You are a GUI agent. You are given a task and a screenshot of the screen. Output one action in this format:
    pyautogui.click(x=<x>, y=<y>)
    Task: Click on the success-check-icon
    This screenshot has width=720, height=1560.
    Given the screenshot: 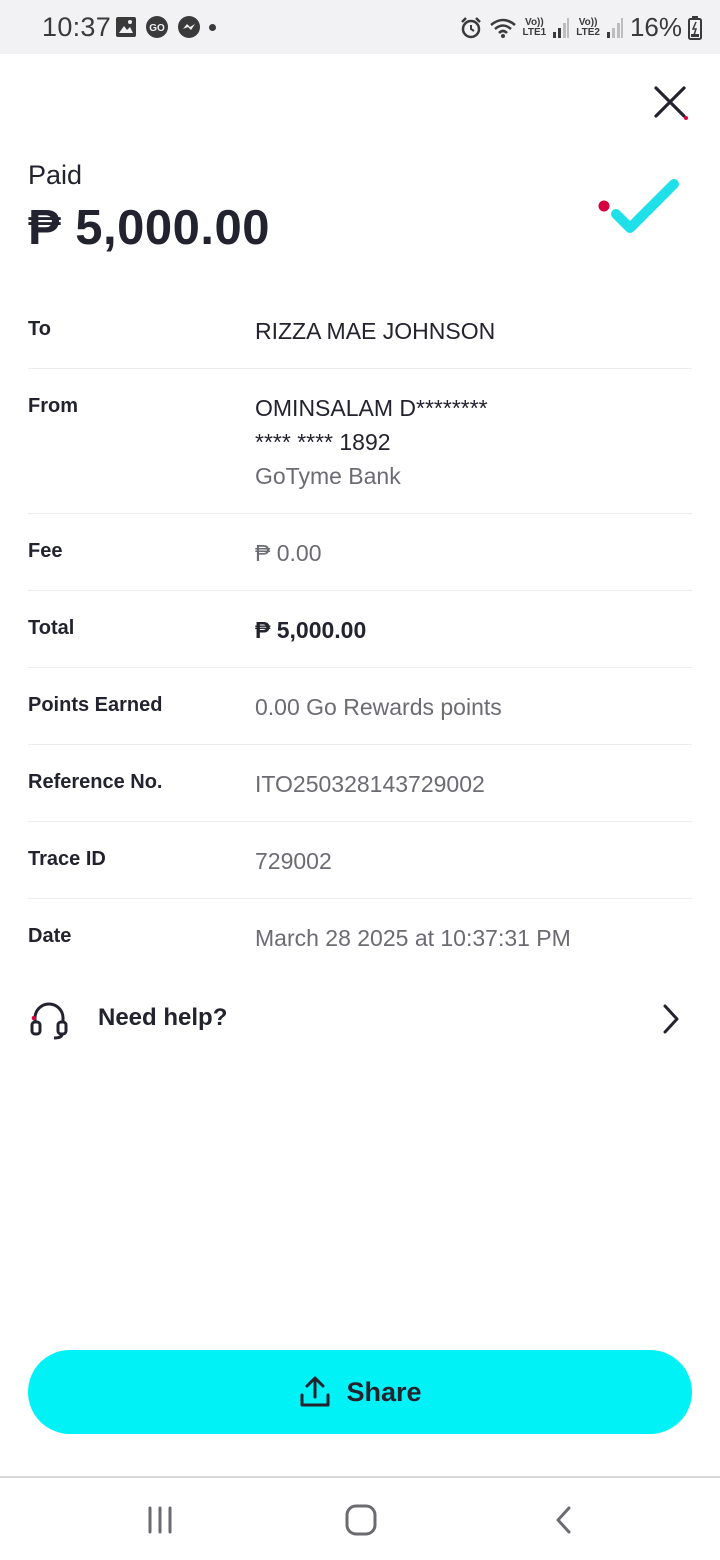 What is the action you would take?
    pyautogui.click(x=640, y=206)
    